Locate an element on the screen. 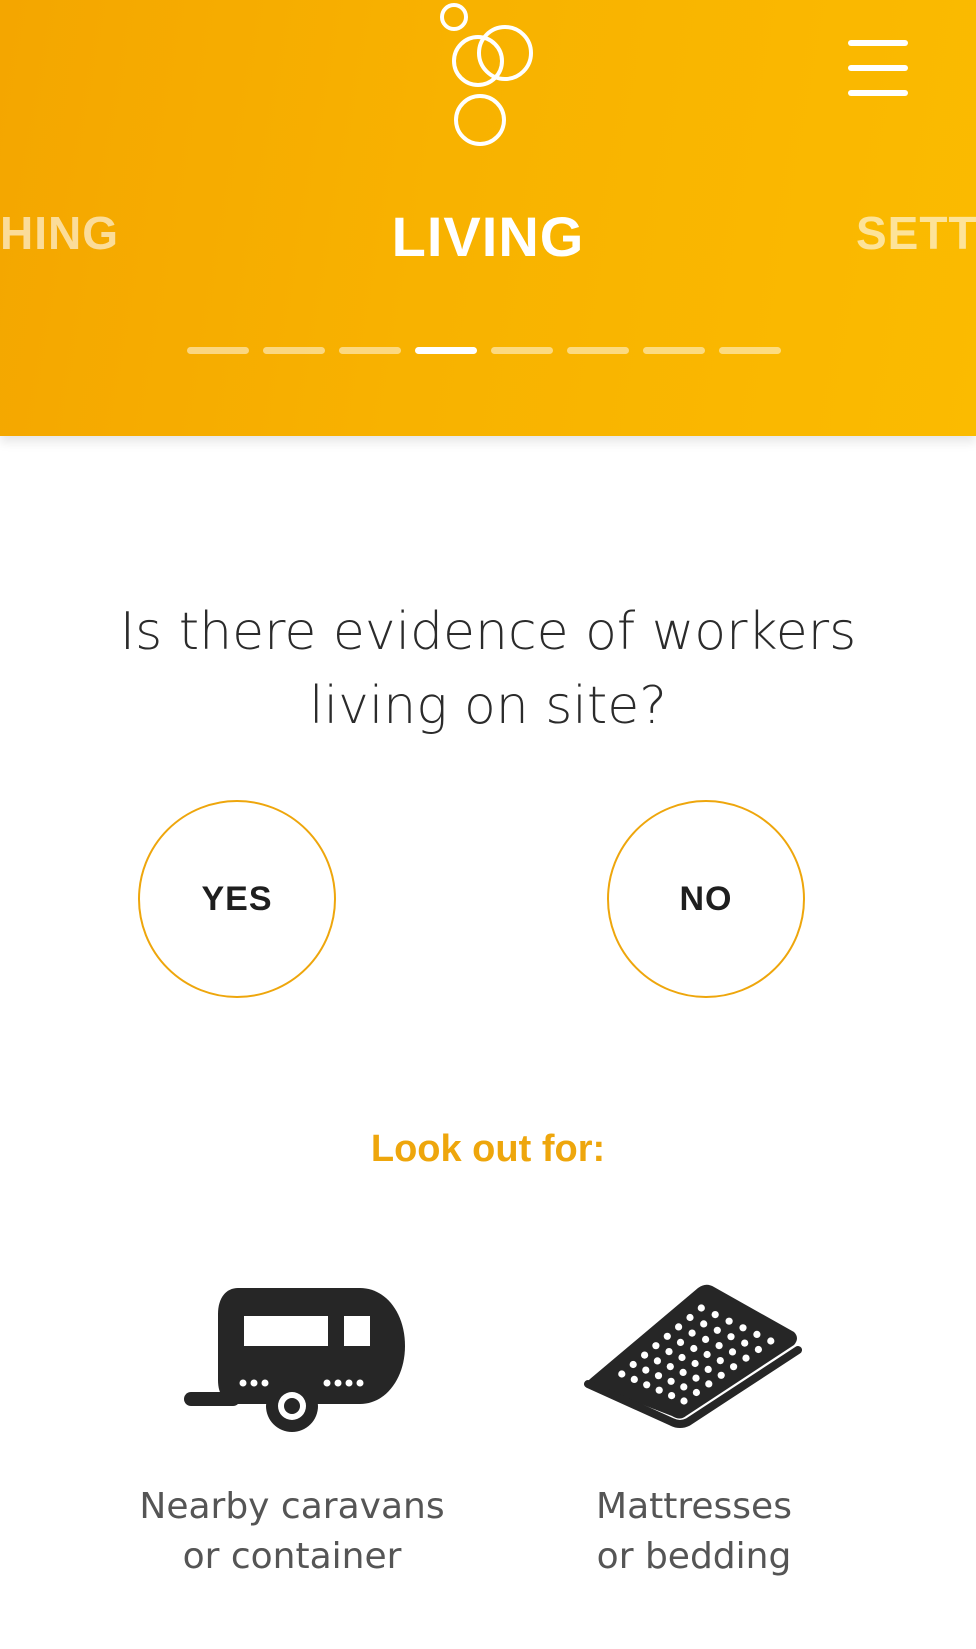  bubbles-logo-icon is located at coordinates (486, 74).